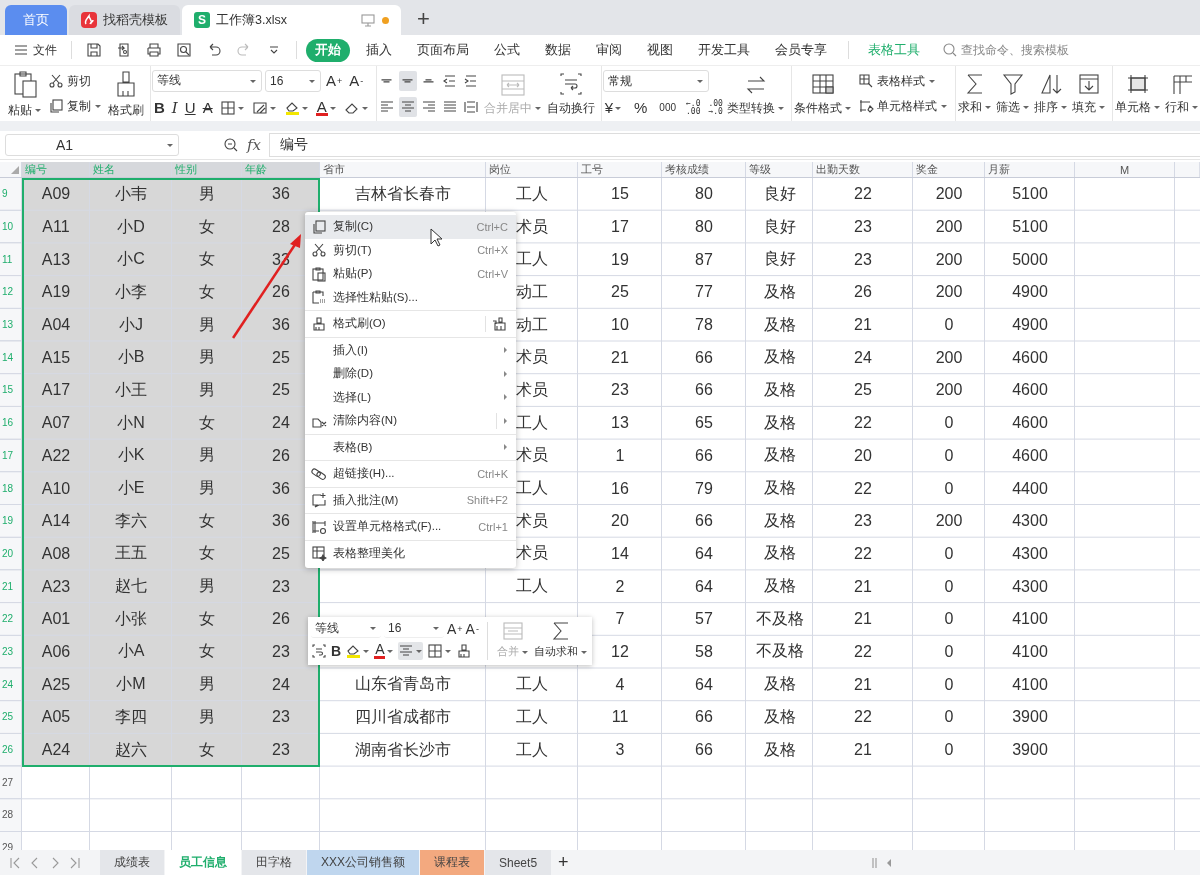 The image size is (1200, 875). I want to click on tool-button: 填充, so click(1088, 93).